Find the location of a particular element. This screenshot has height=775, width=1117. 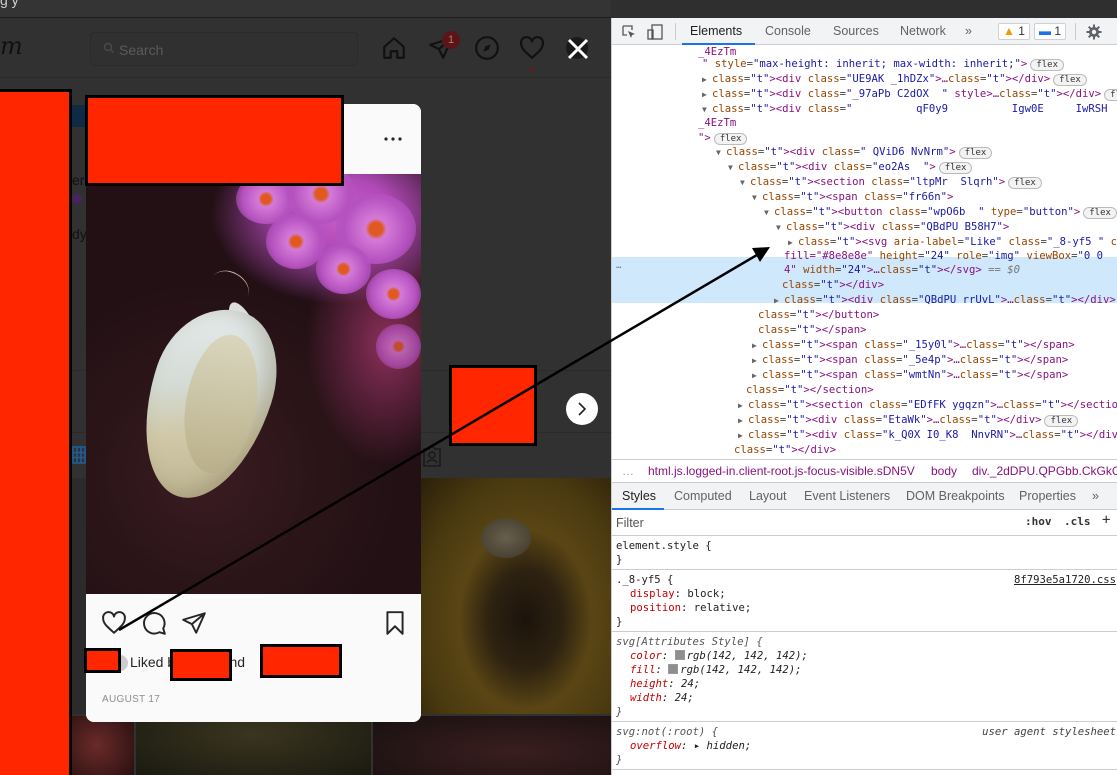

grid-thumbnail-bee-on-flower is located at coordinates (516, 596).